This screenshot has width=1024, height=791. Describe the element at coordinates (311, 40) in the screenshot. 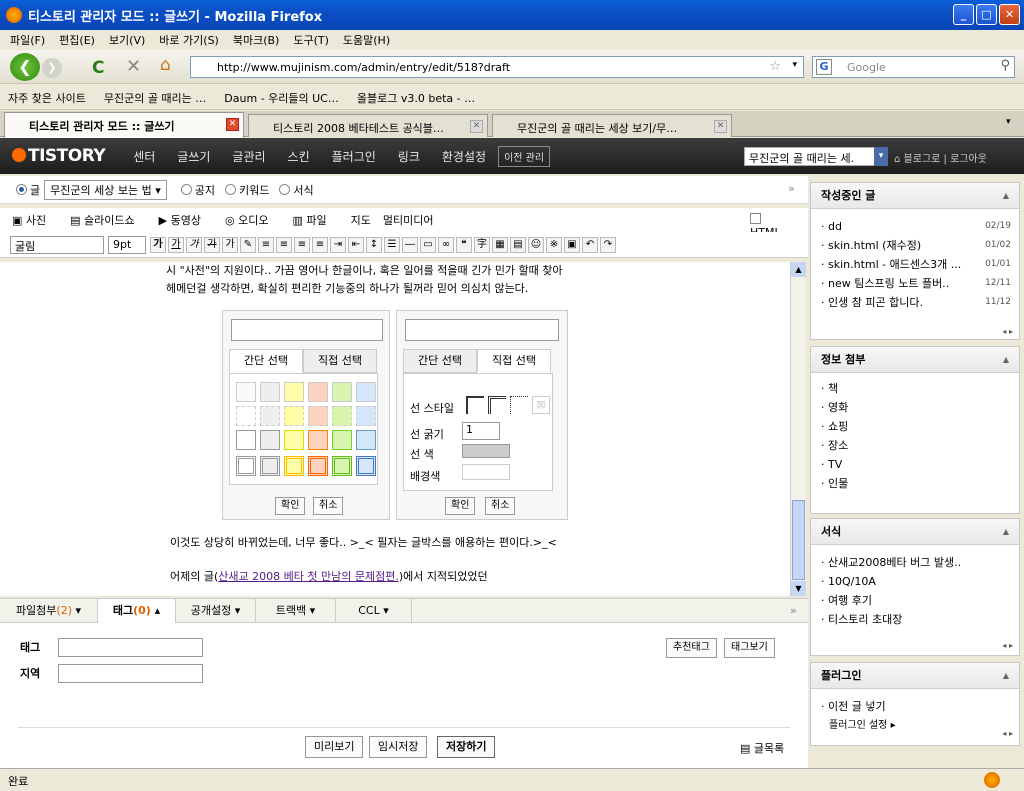

I see `menu-tools: 도구(T)` at that location.